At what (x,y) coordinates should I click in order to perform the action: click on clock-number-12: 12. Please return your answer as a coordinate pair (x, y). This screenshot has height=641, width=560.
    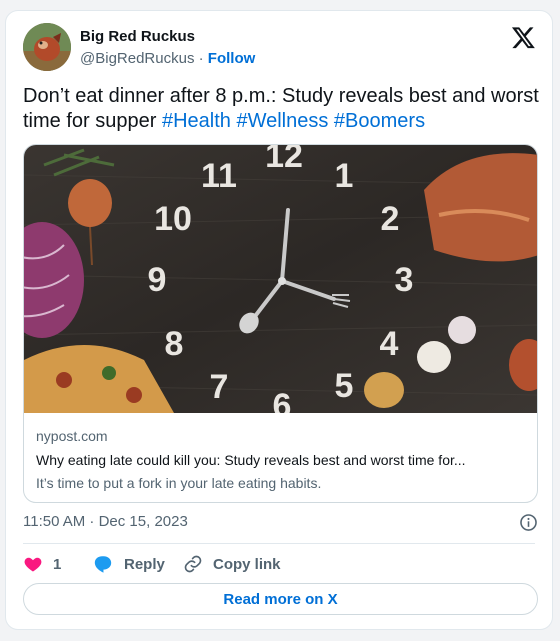
    Looking at the image, I should click on (284, 160).